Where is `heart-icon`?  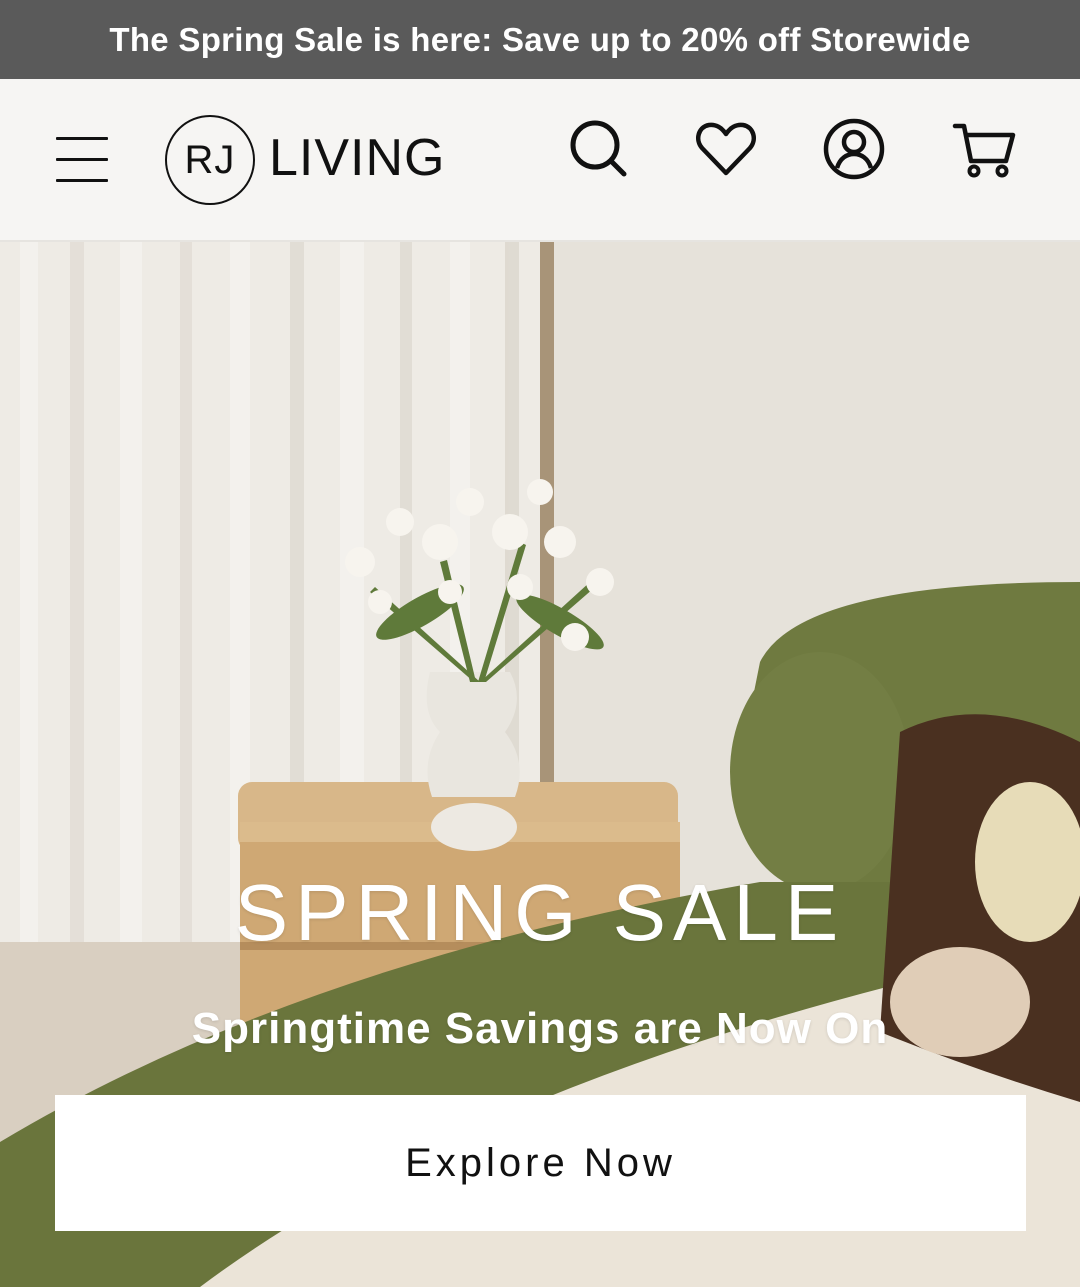 heart-icon is located at coordinates (726, 149).